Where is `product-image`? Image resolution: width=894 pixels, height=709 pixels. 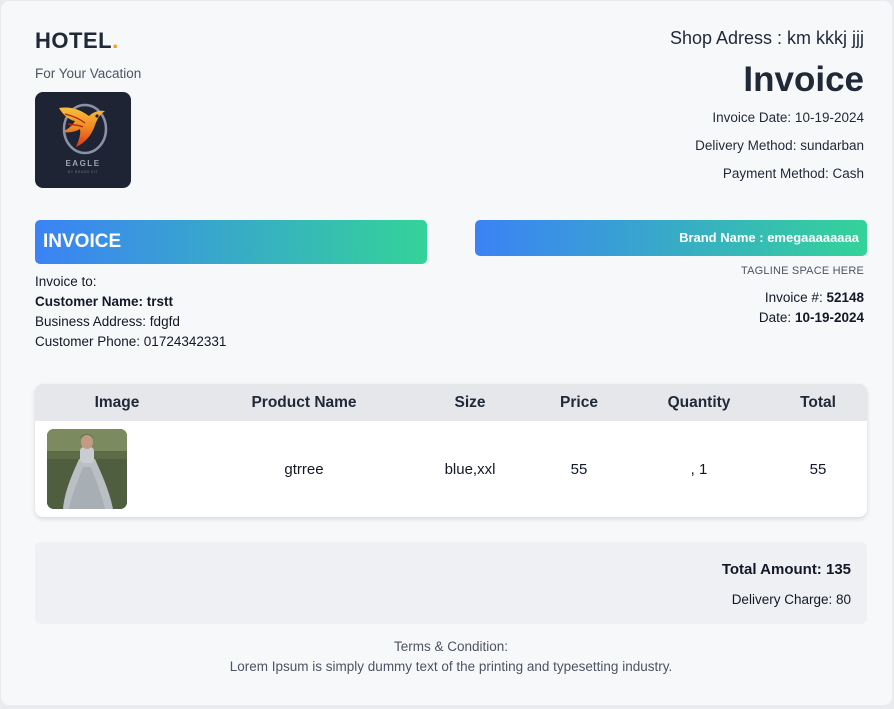 product-image is located at coordinates (87, 469).